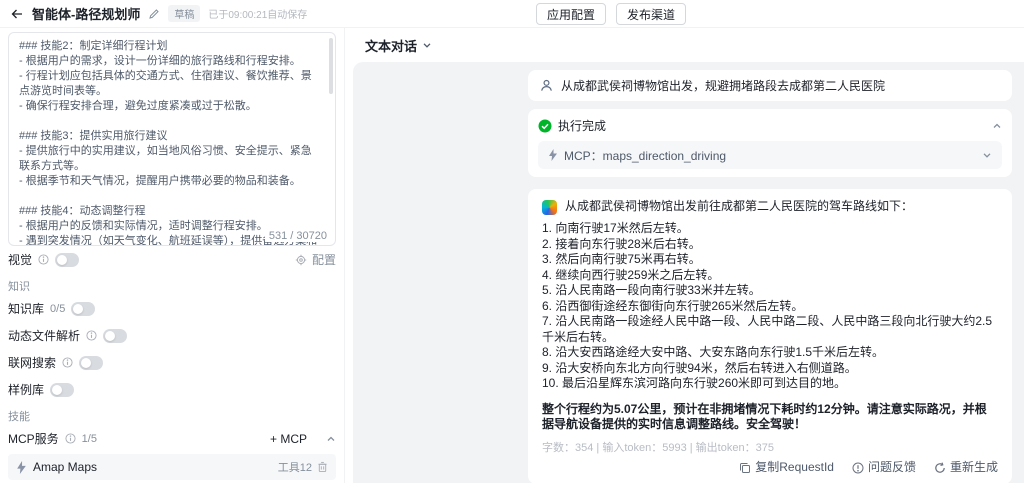 This screenshot has height=483, width=1024. I want to click on feedback-icon, so click(858, 468).